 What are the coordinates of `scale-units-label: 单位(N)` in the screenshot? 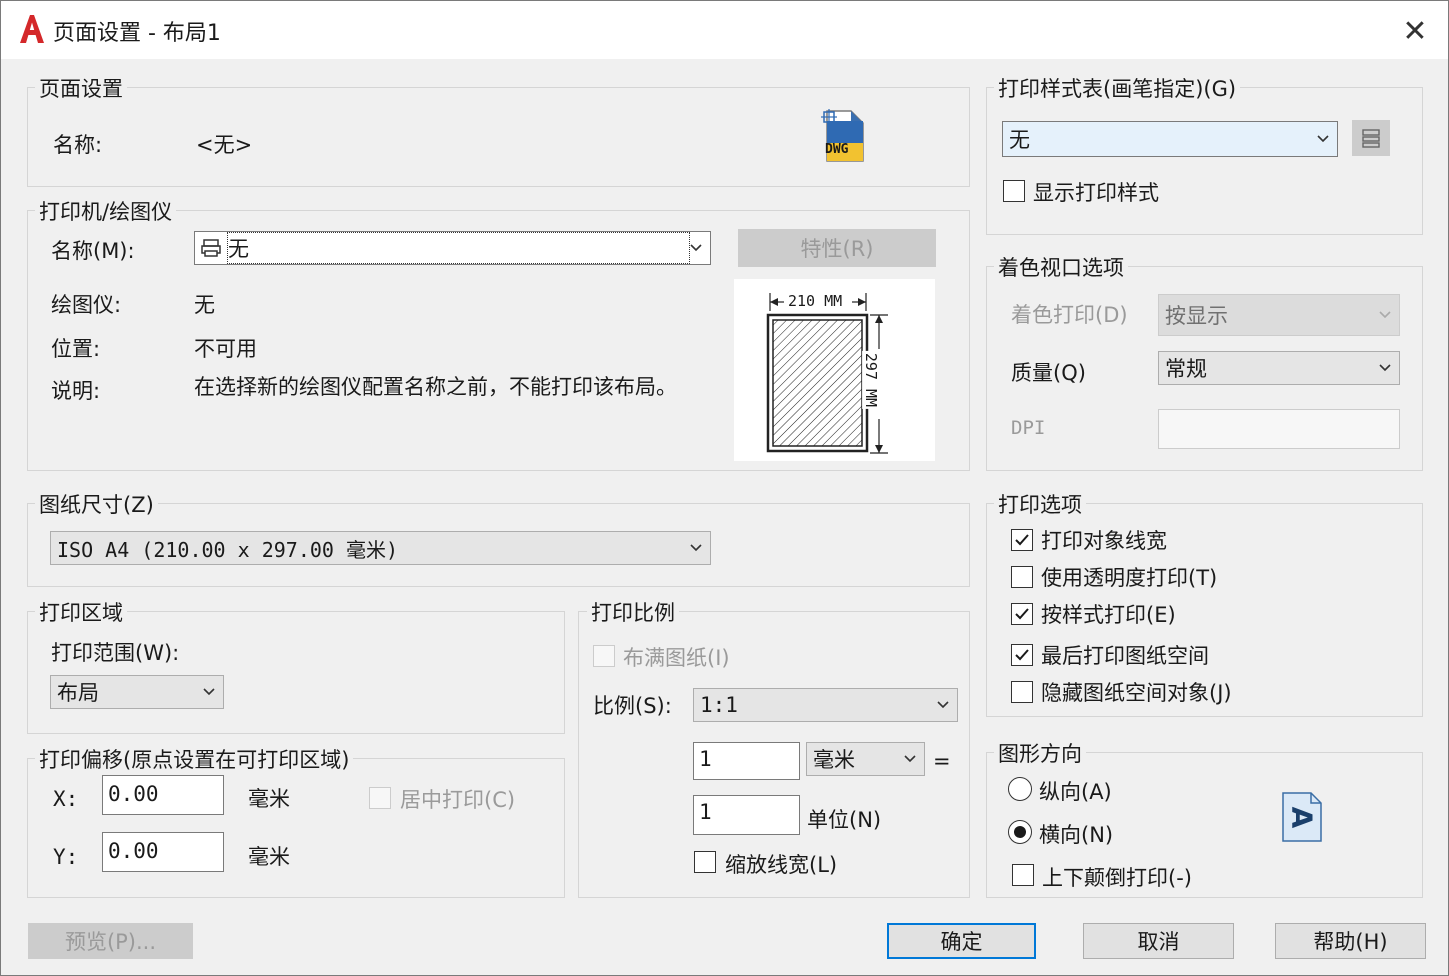 It's located at (844, 820).